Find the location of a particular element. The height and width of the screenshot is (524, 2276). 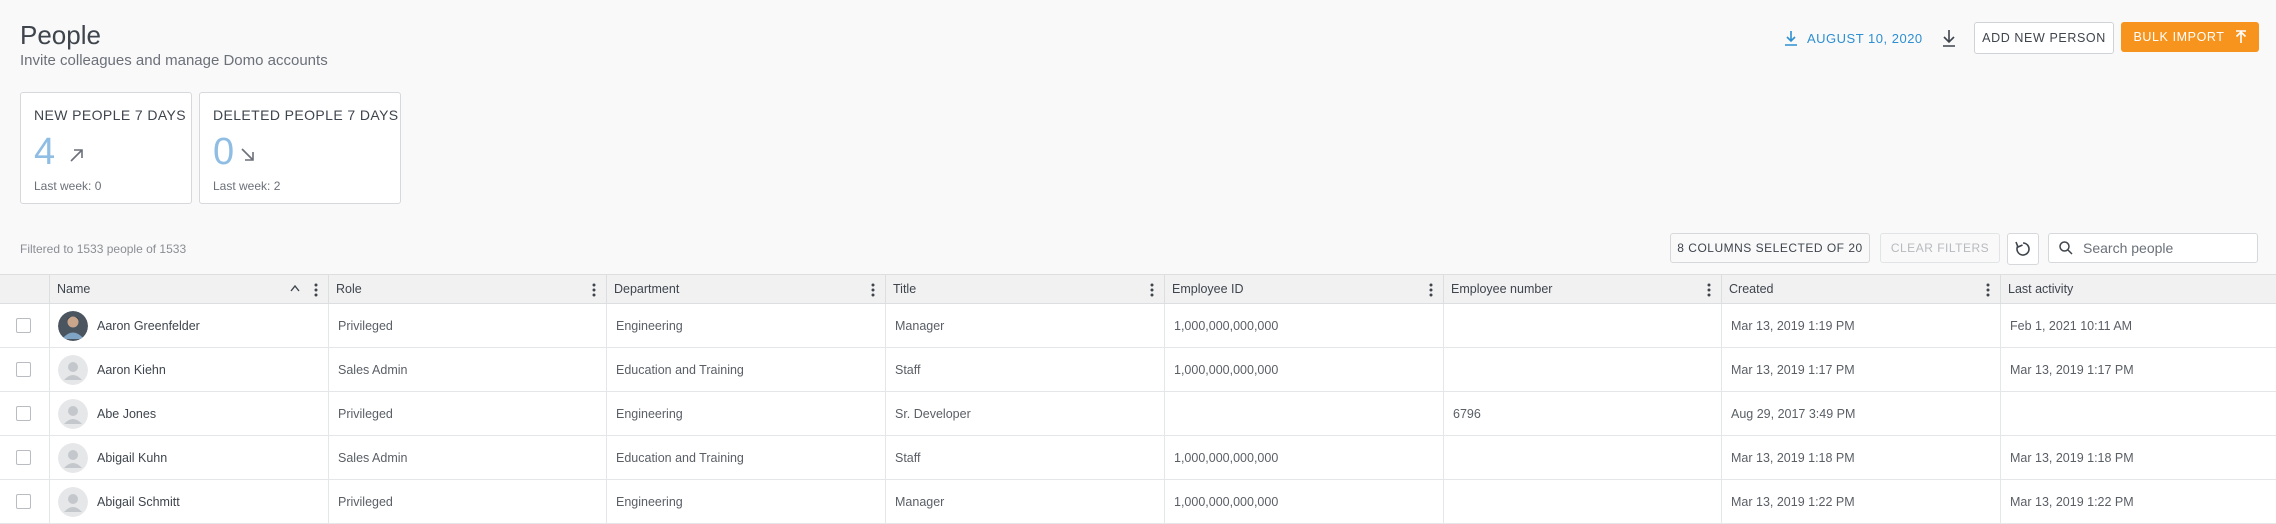

trend-up-icon is located at coordinates (76, 155).